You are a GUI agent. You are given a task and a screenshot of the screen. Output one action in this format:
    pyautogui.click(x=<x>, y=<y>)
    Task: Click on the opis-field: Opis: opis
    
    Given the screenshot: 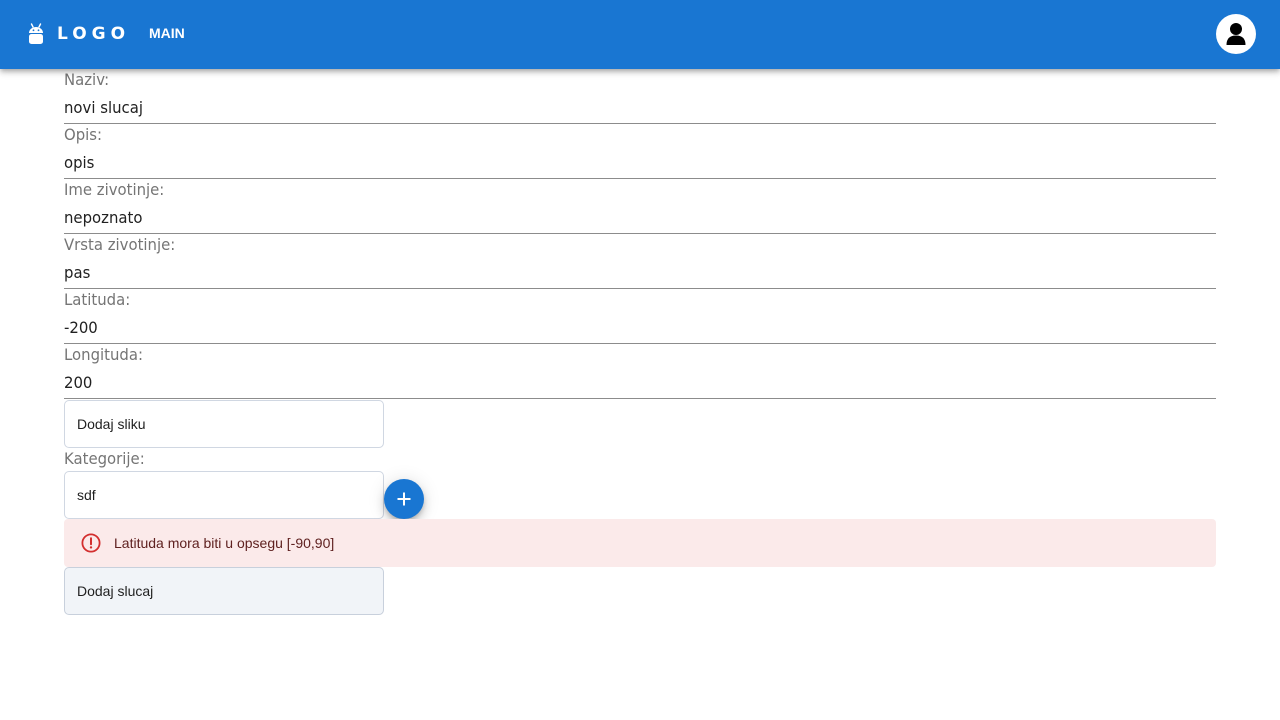 What is the action you would take?
    pyautogui.click(x=640, y=151)
    